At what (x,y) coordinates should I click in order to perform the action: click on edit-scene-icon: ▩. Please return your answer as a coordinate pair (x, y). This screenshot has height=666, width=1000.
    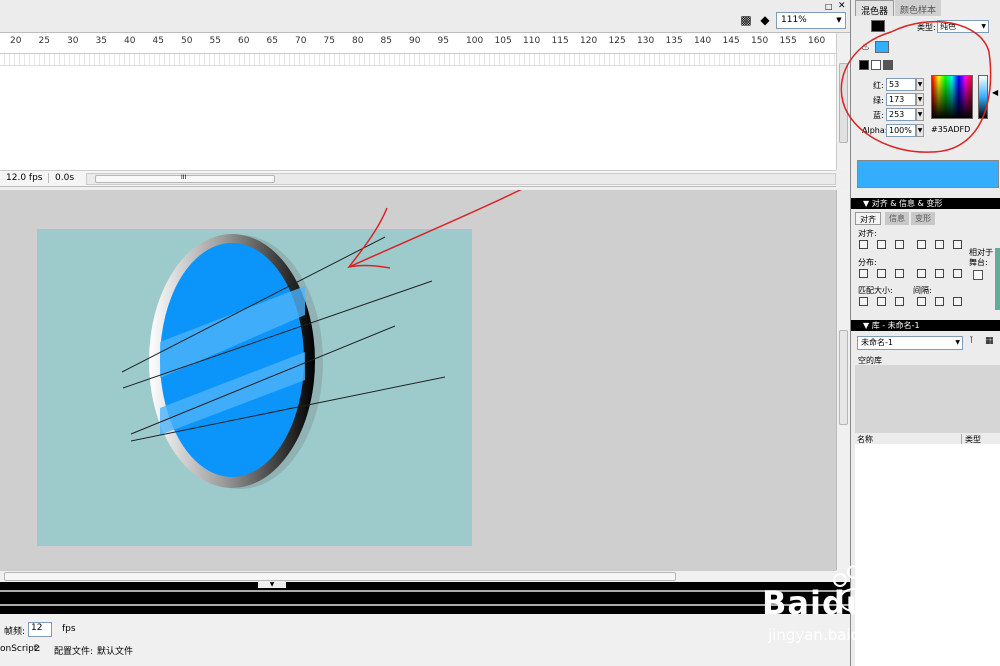
    Looking at the image, I should click on (746, 20).